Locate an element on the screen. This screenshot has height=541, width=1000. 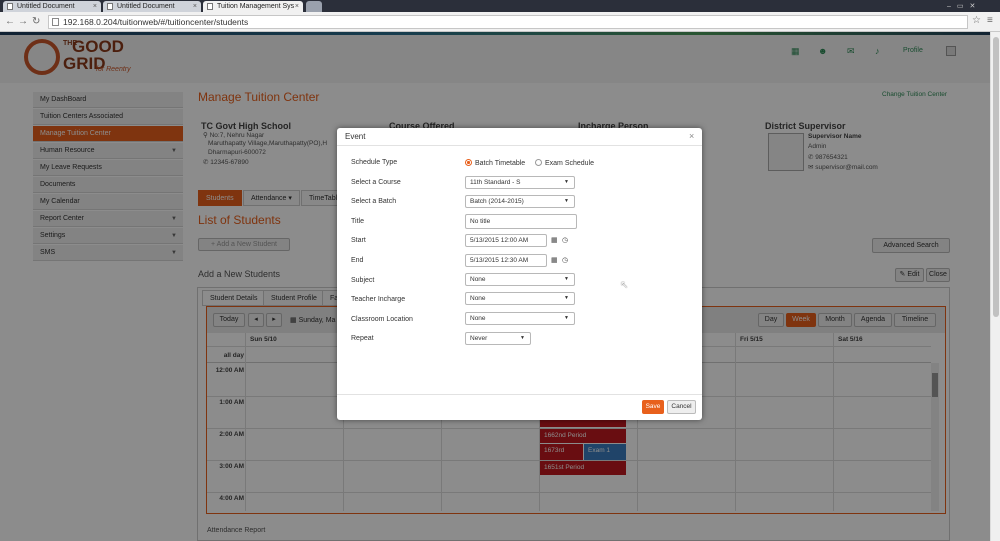
browser-tab-active: Tuition Management Sys × is located at coordinates (253, 6).